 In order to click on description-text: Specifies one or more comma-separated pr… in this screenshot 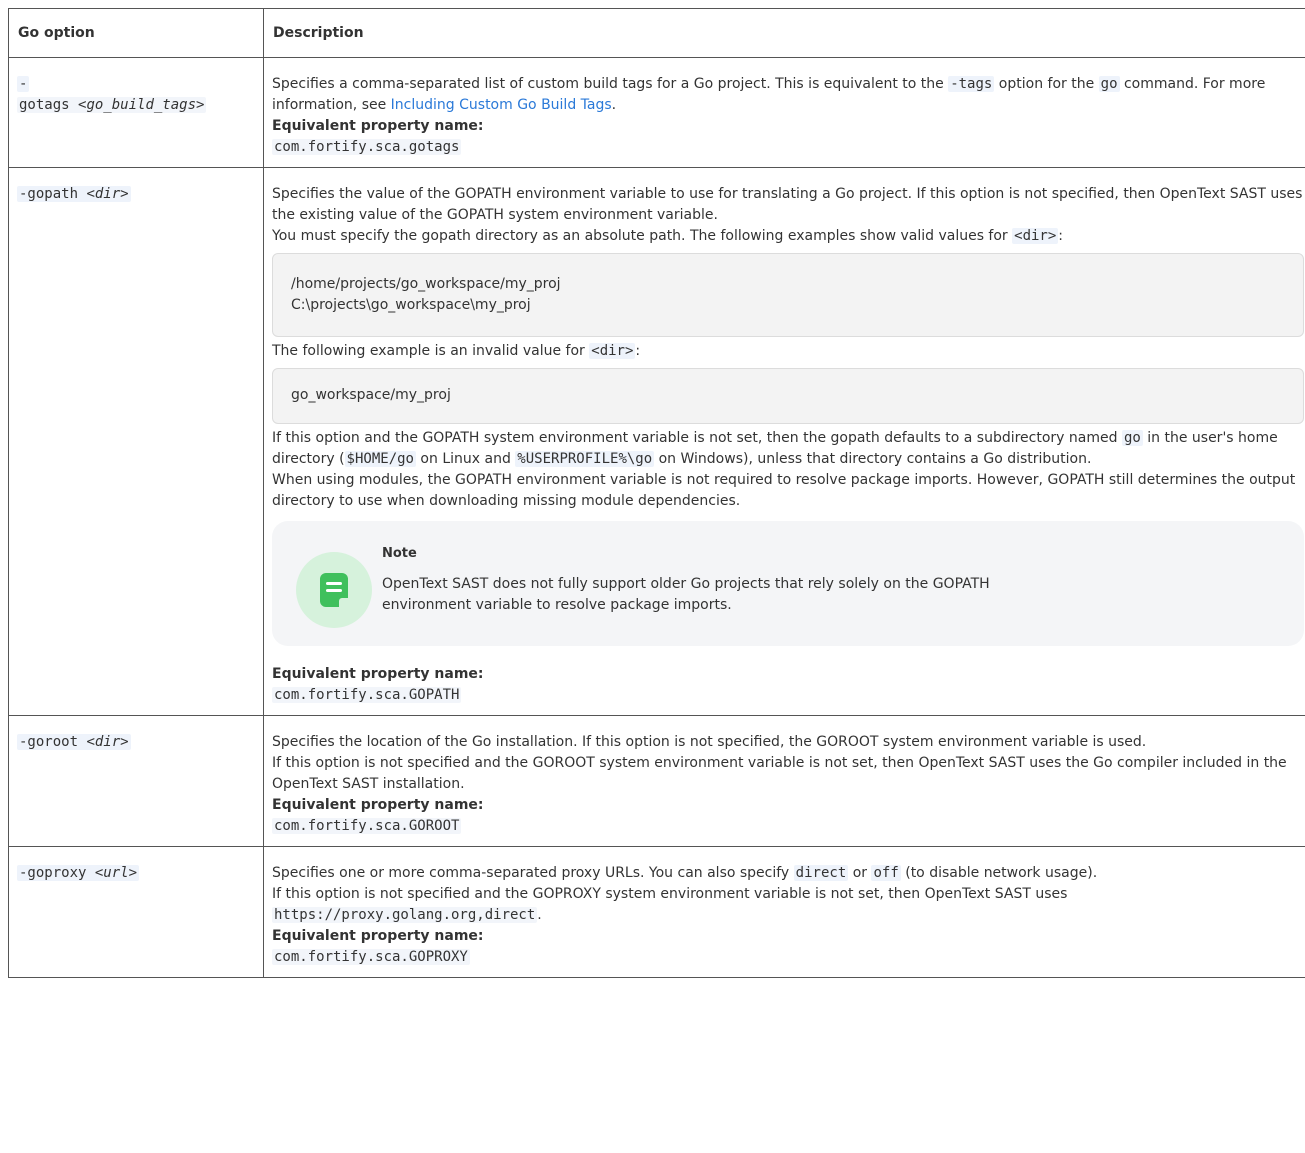, I will do `click(533, 873)`.